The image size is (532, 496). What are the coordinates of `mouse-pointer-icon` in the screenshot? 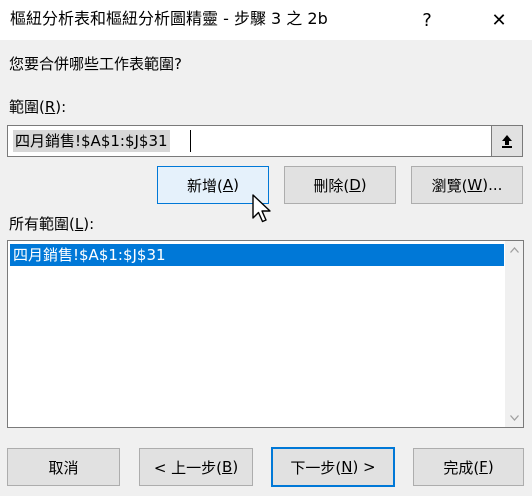 It's located at (261, 208).